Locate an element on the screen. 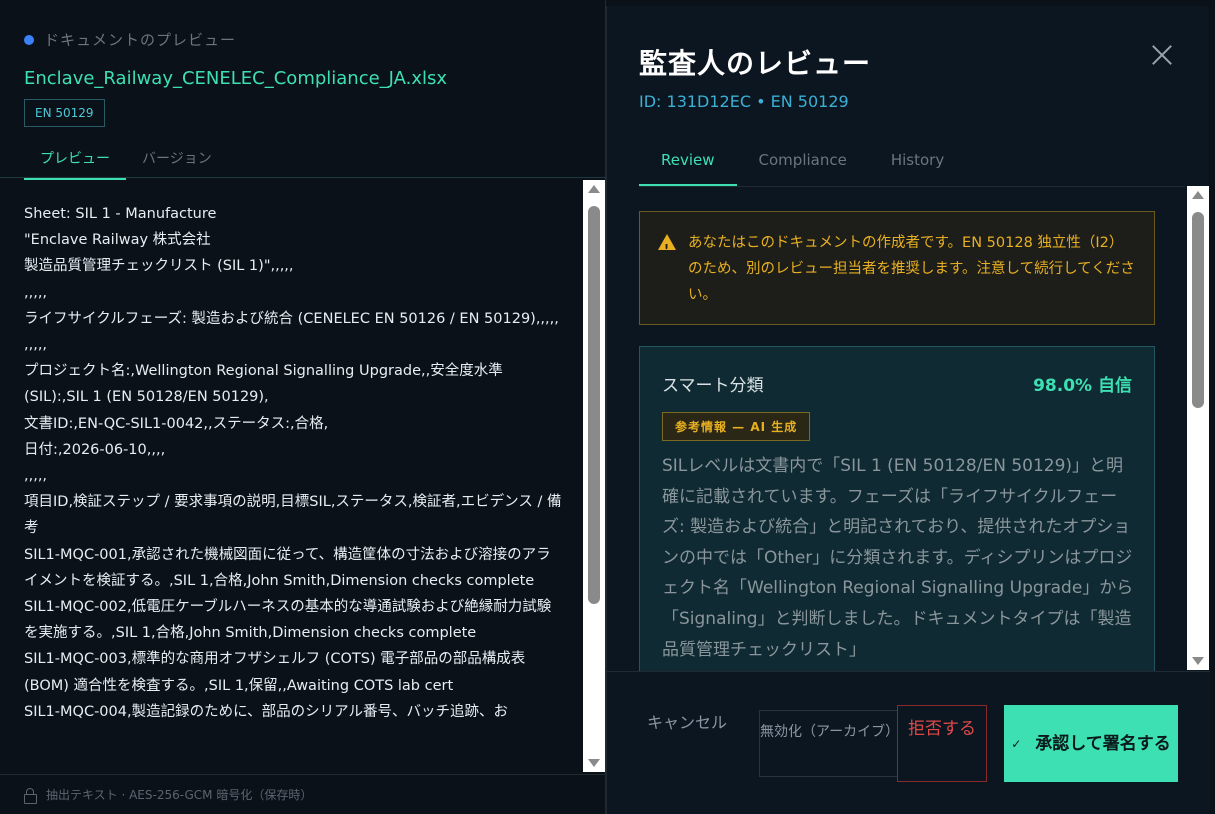  content-line: Sheet: SIL 1 - Manufacture is located at coordinates (120, 214).